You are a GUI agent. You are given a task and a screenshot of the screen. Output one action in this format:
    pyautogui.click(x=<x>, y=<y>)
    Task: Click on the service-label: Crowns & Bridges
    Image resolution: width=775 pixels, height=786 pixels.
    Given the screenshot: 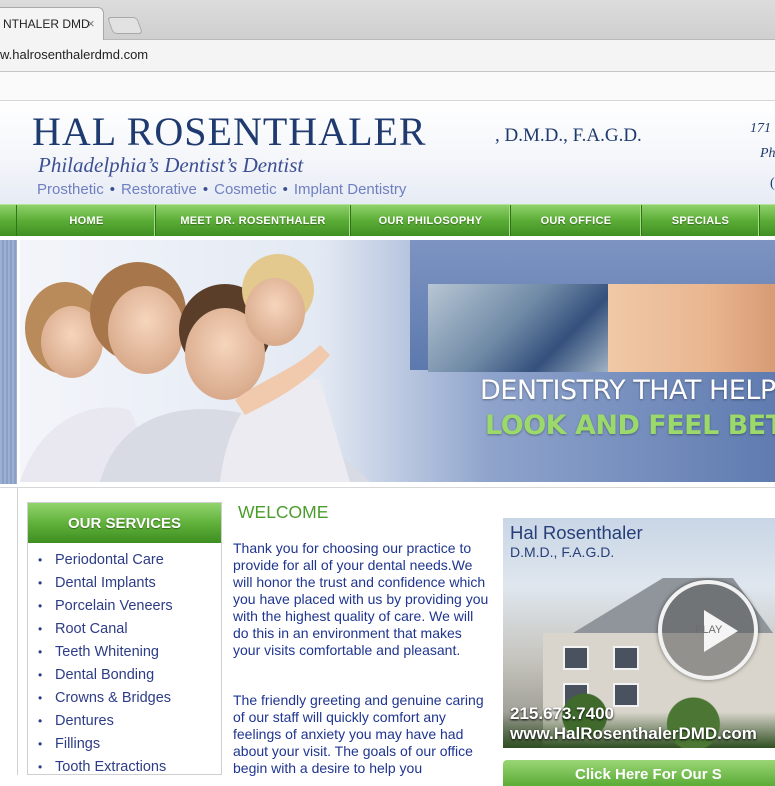 What is the action you would take?
    pyautogui.click(x=113, y=698)
    